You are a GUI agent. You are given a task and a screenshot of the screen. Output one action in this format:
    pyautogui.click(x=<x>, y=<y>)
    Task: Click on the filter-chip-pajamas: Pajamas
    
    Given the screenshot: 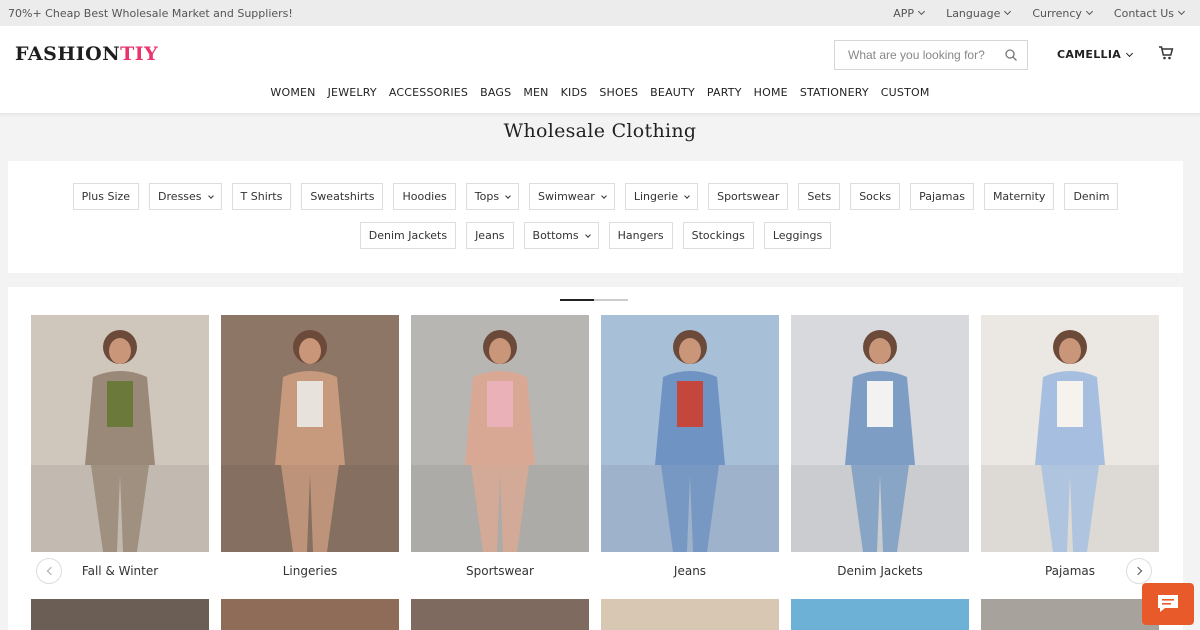 What is the action you would take?
    pyautogui.click(x=942, y=196)
    